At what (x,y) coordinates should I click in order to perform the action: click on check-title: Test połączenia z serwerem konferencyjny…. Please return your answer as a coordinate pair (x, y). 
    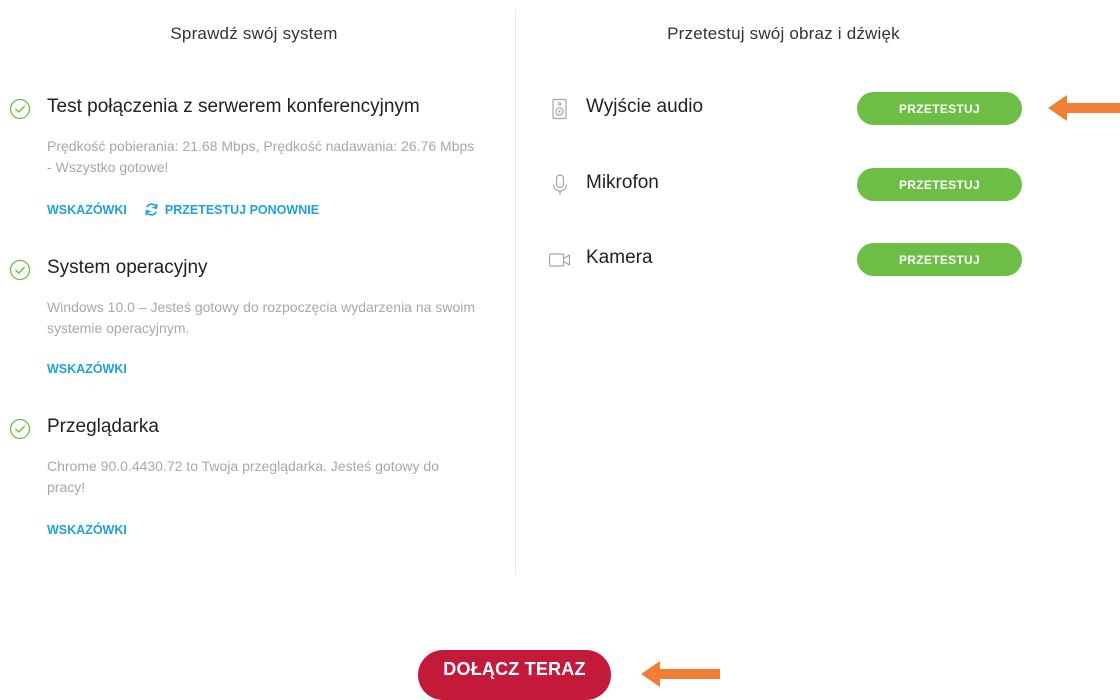
    Looking at the image, I should click on (233, 106).